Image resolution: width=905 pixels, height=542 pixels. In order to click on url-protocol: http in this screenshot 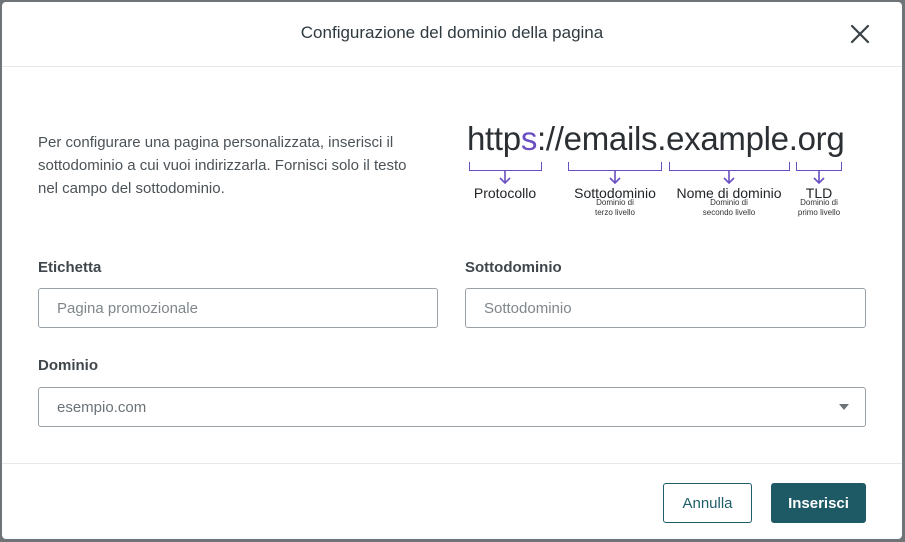, I will do `click(494, 138)`.